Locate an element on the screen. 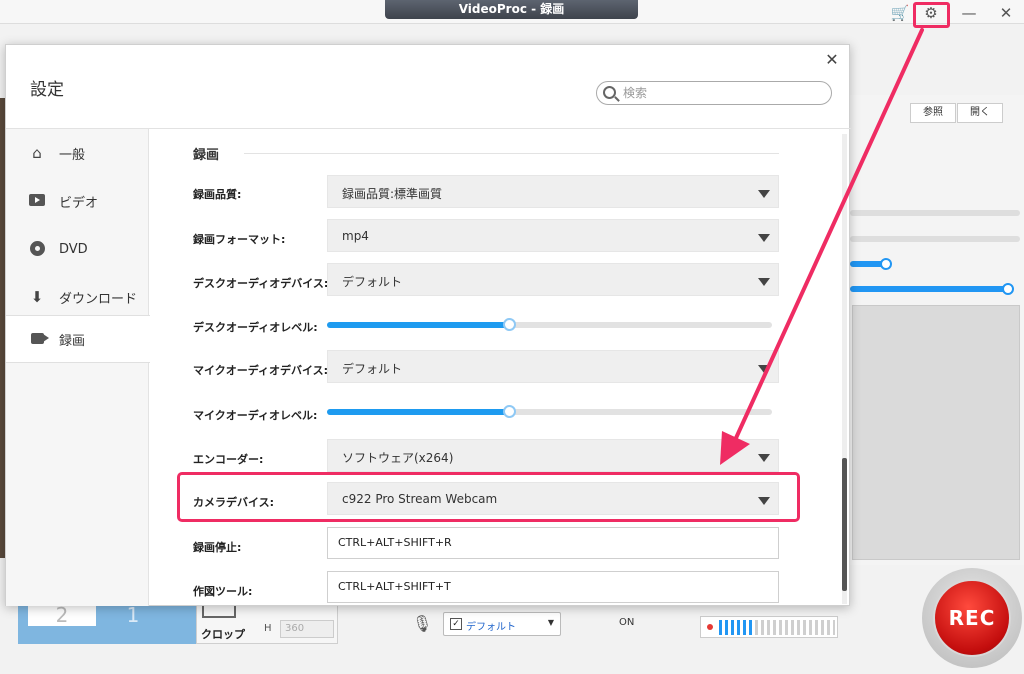 The height and width of the screenshot is (674, 1024). sidebar-item-label: ダウンロード is located at coordinates (98, 299).